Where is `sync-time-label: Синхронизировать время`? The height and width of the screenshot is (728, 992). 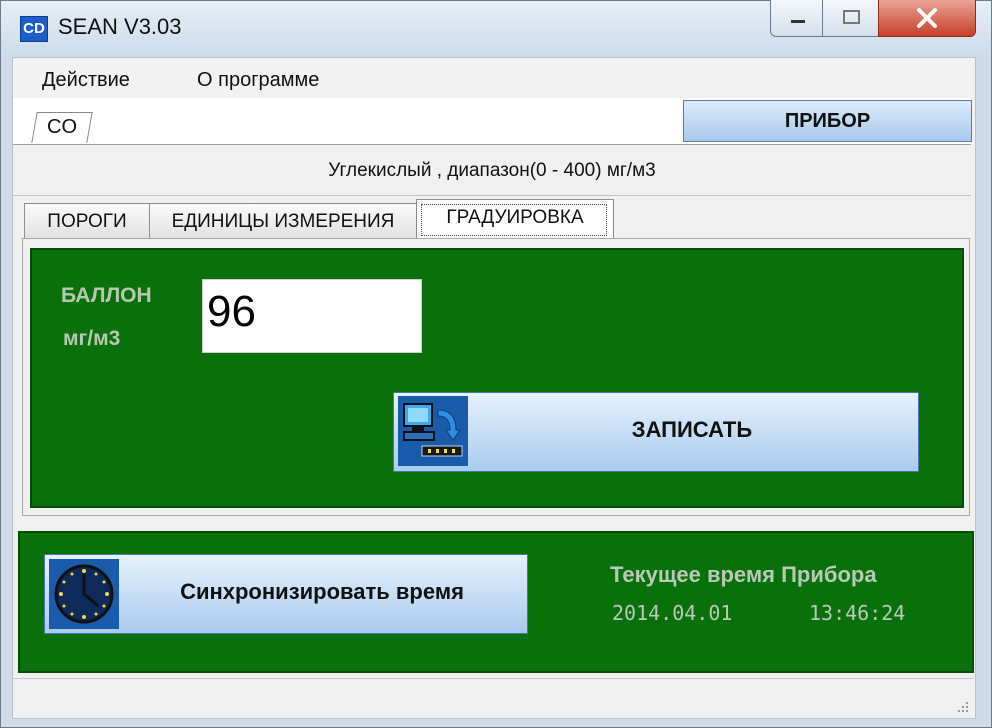 sync-time-label: Синхронизировать время is located at coordinates (322, 592).